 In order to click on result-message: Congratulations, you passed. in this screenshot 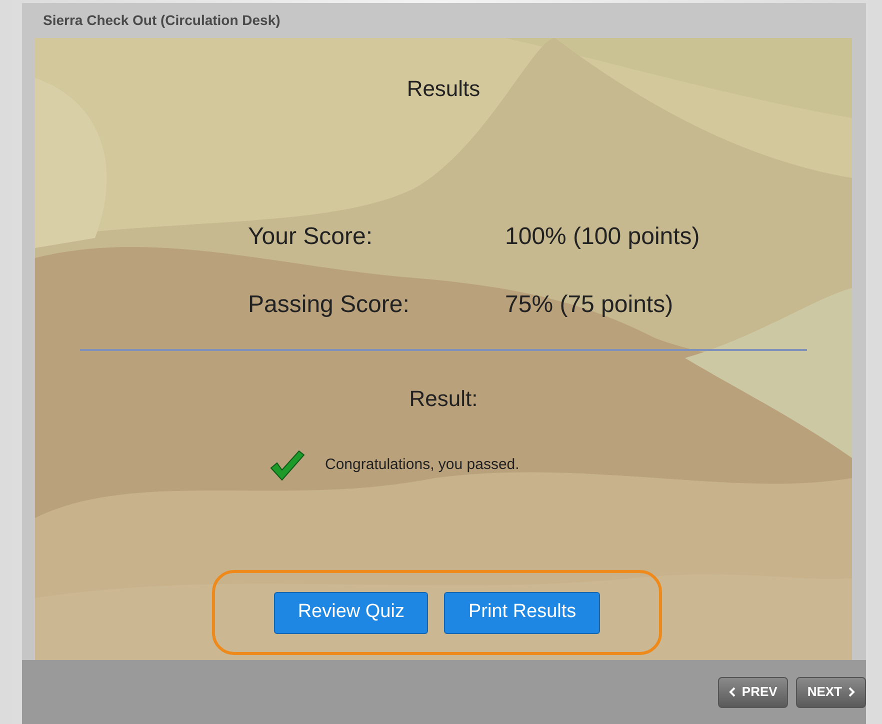, I will do `click(422, 464)`.